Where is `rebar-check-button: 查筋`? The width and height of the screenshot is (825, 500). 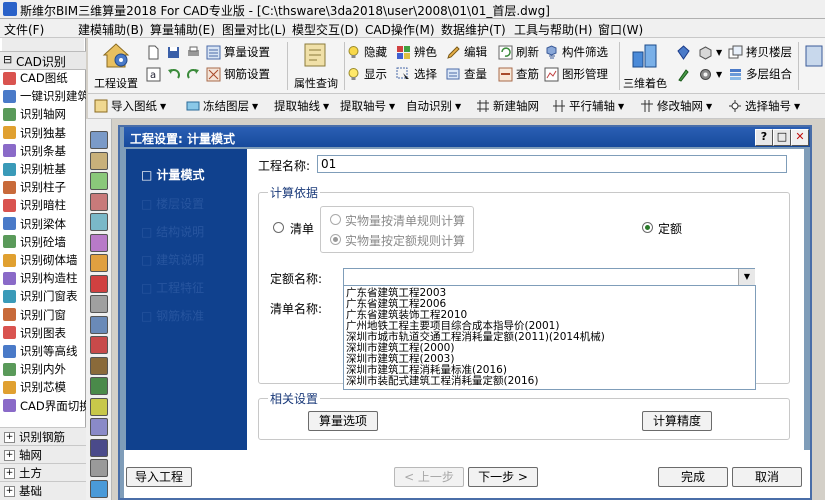 rebar-check-button: 查筋 is located at coordinates (518, 74).